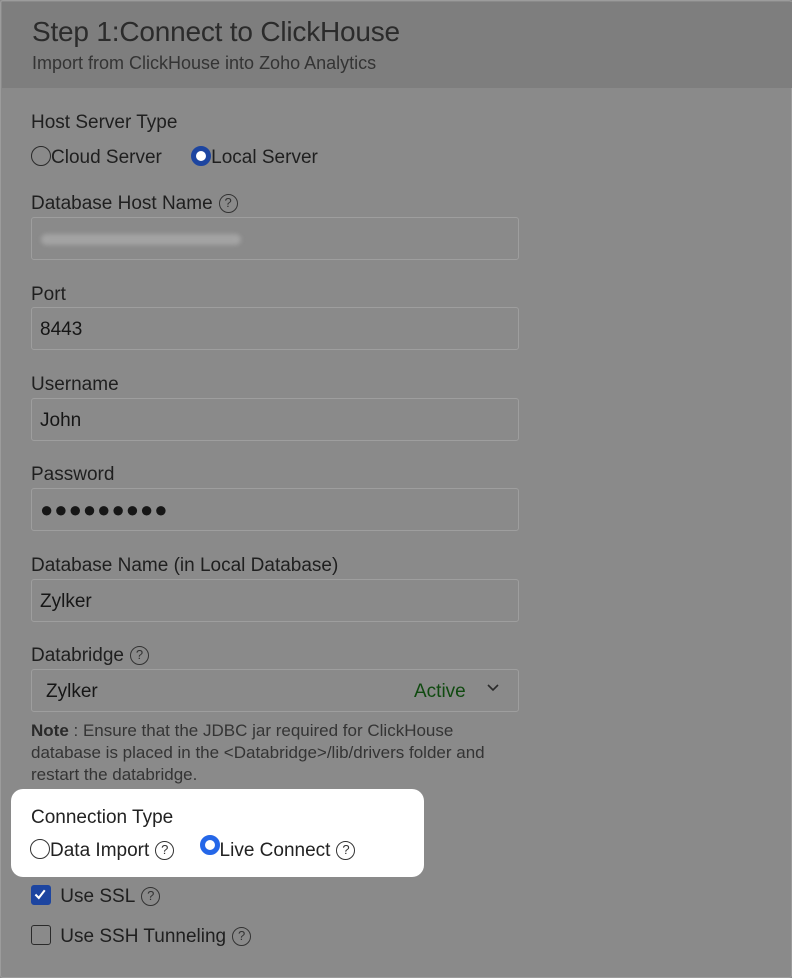 Image resolution: width=792 pixels, height=978 pixels. I want to click on use-ssh-row: Use SSH Tunneling?, so click(141, 936).